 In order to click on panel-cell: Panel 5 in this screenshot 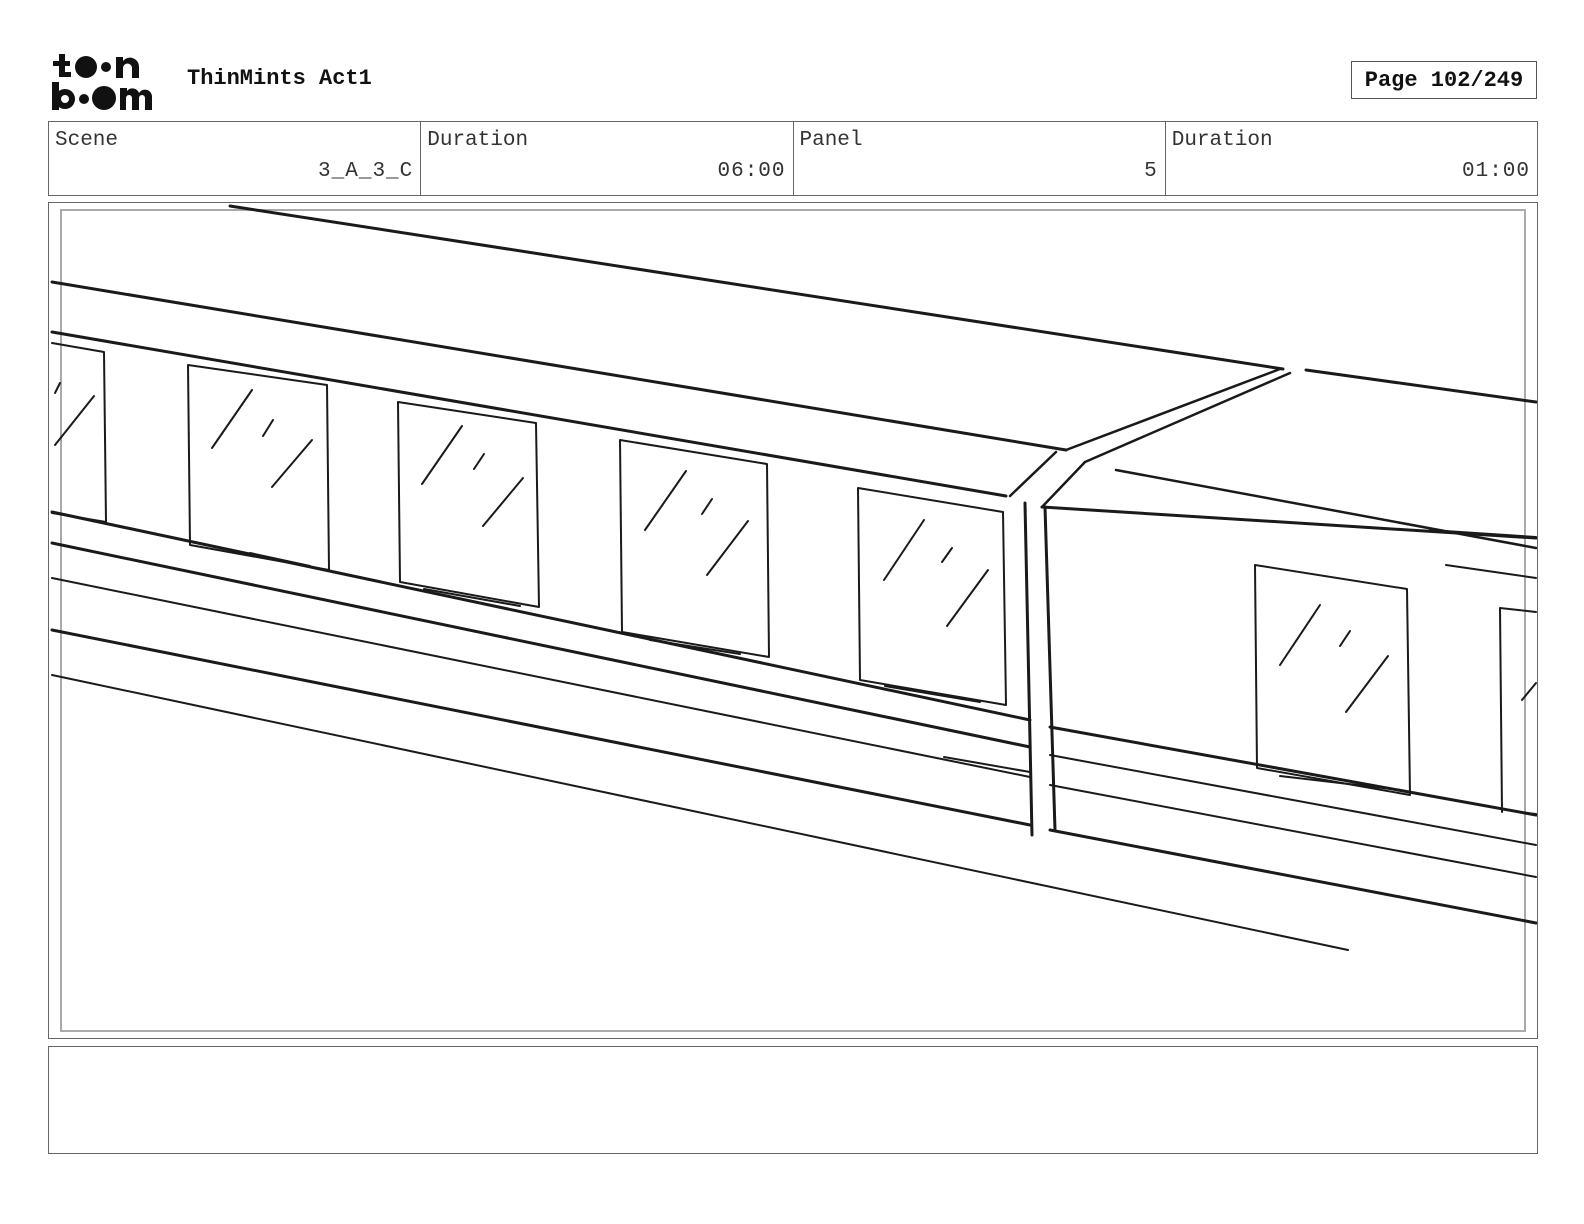, I will do `click(980, 158)`.